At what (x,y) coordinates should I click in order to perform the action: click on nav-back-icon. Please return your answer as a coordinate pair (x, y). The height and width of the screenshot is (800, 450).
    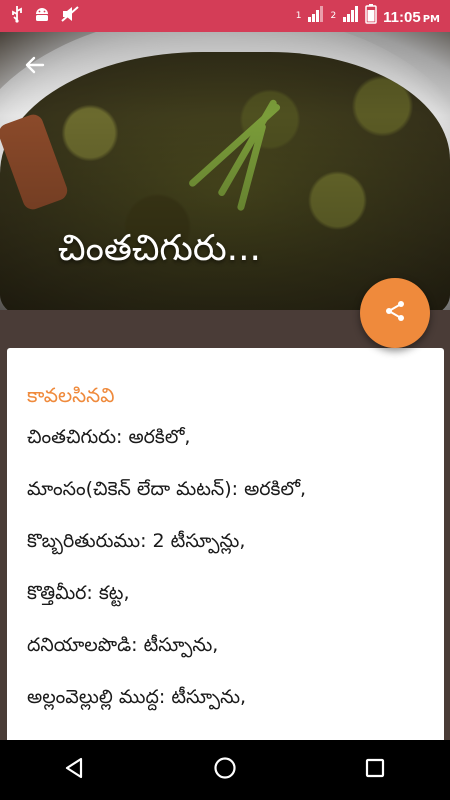
    Looking at the image, I should click on (75, 770).